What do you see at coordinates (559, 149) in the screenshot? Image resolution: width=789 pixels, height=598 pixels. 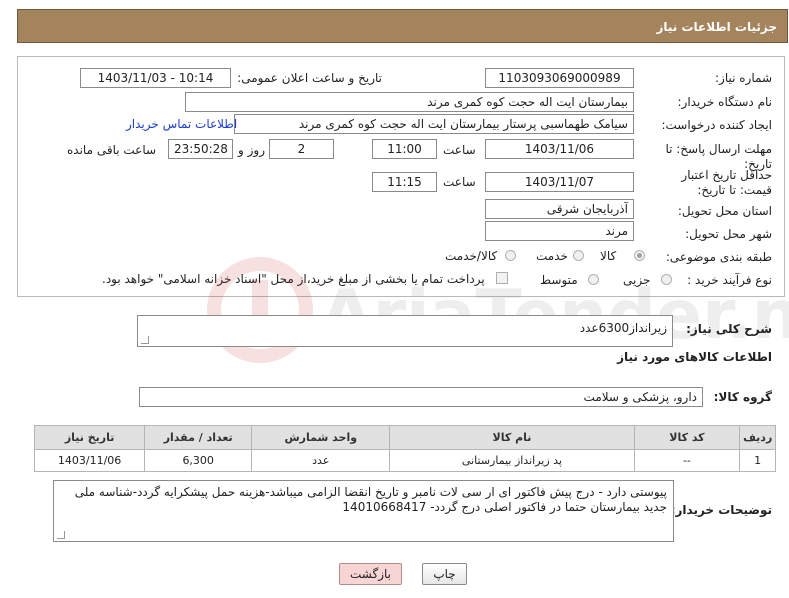 I see `reply-date-field: 1403/11/06` at bounding box center [559, 149].